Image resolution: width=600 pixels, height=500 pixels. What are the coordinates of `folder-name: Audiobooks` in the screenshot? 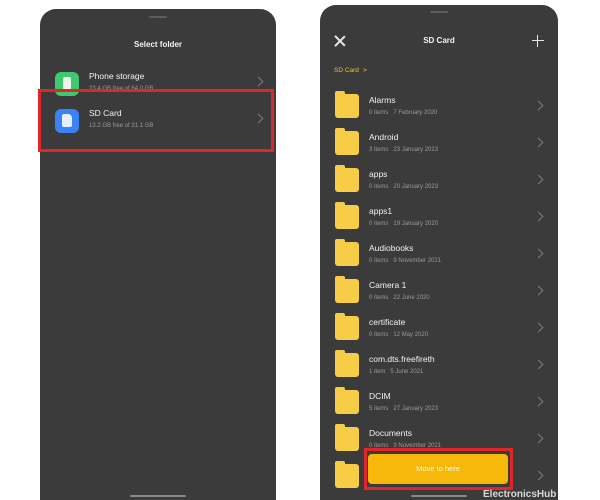 It's located at (391, 248).